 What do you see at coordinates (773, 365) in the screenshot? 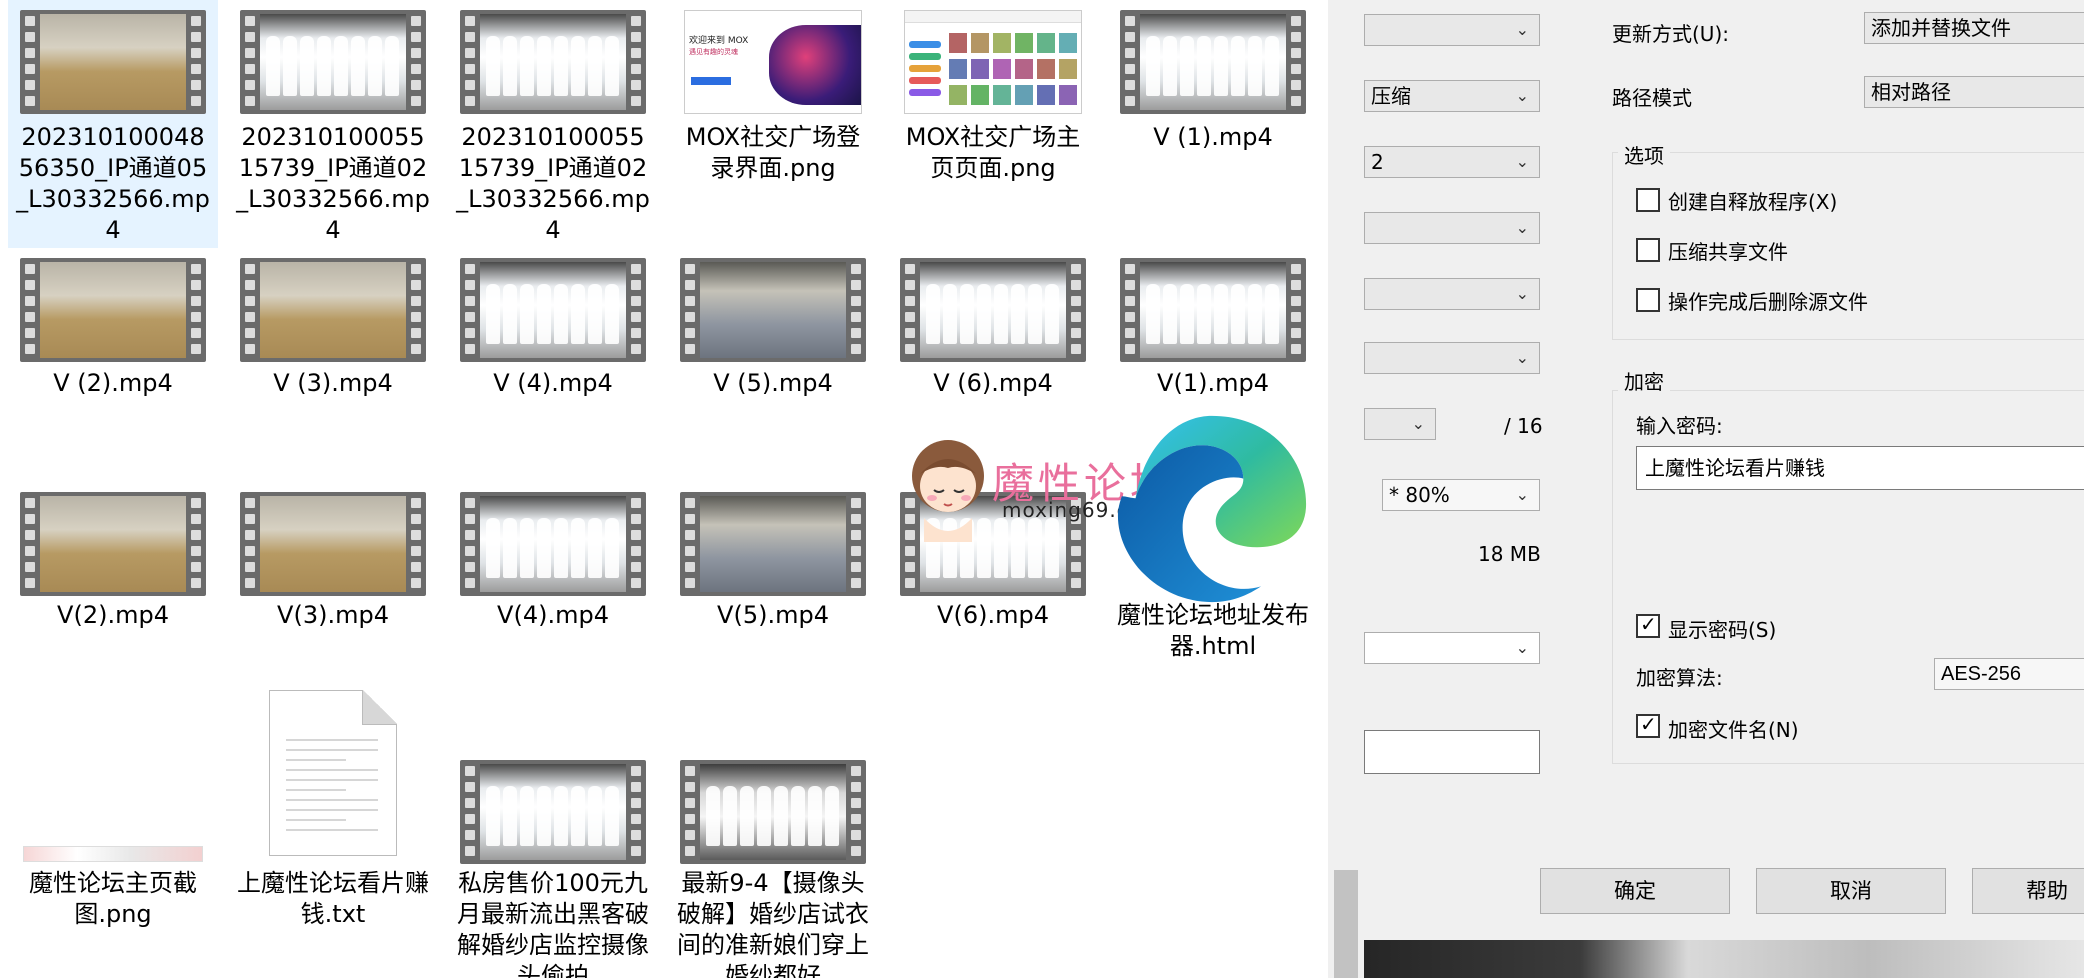
I see `file-item: V (5).mp4` at bounding box center [773, 365].